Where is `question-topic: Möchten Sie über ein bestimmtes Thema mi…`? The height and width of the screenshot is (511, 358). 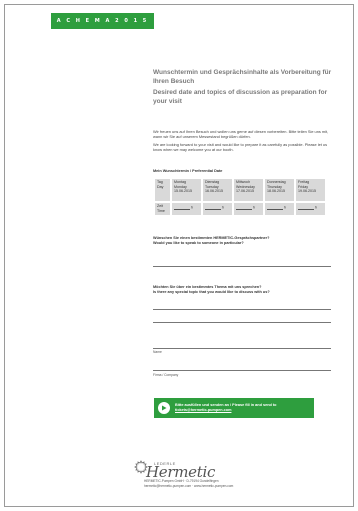
question-topic: Möchten Sie über ein bestimmtes Thema mi… is located at coordinates (243, 290).